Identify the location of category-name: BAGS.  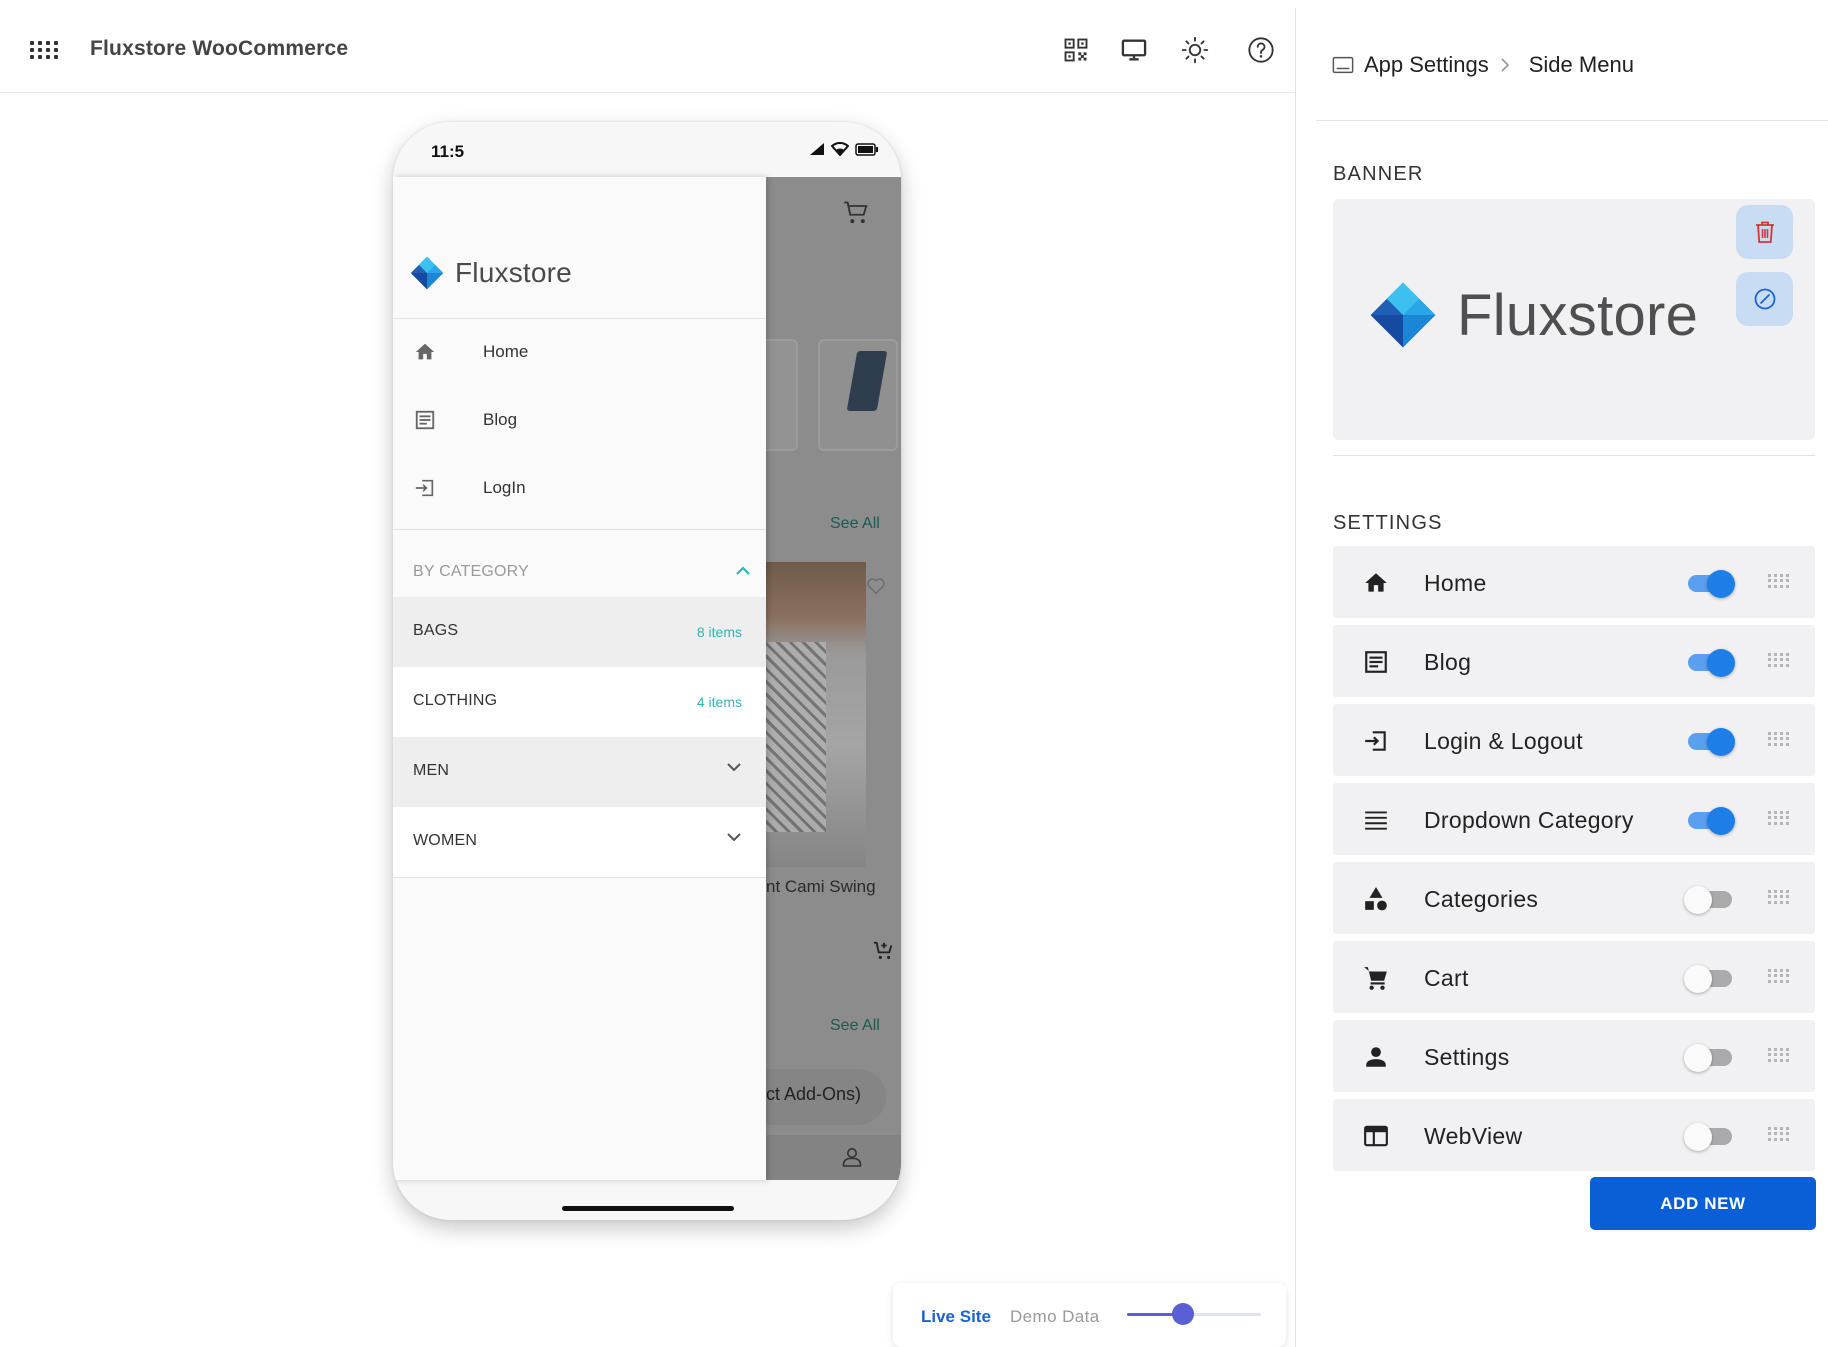
(436, 630).